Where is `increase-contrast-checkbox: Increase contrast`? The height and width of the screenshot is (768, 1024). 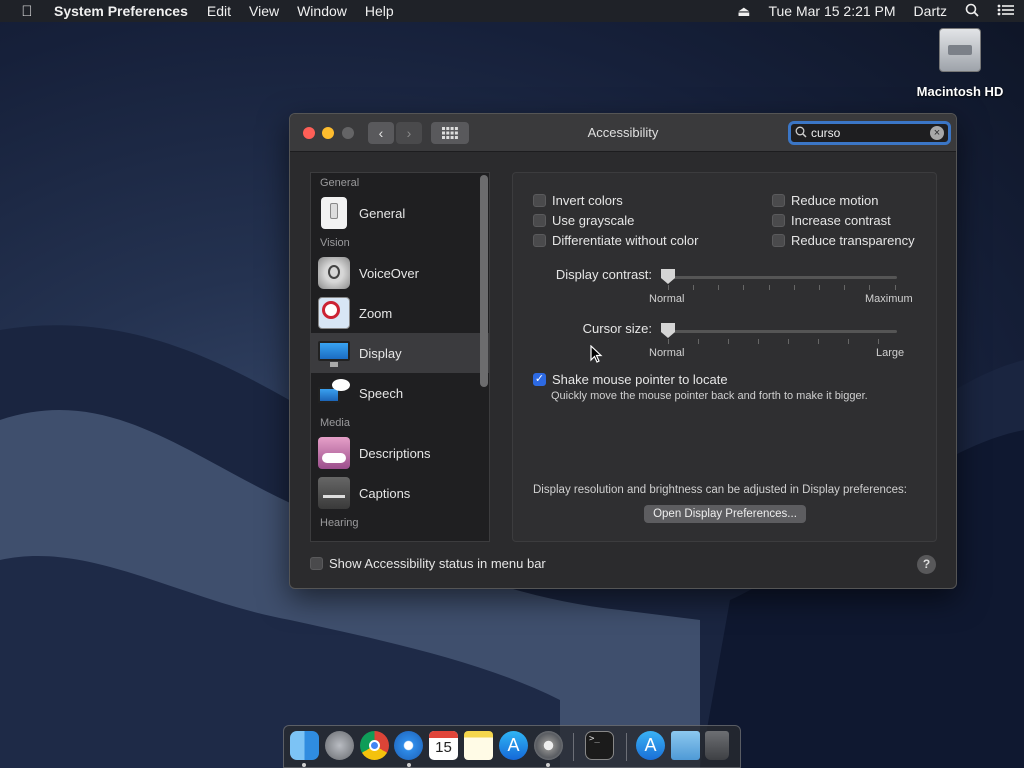
increase-contrast-checkbox: Increase contrast is located at coordinates (831, 220).